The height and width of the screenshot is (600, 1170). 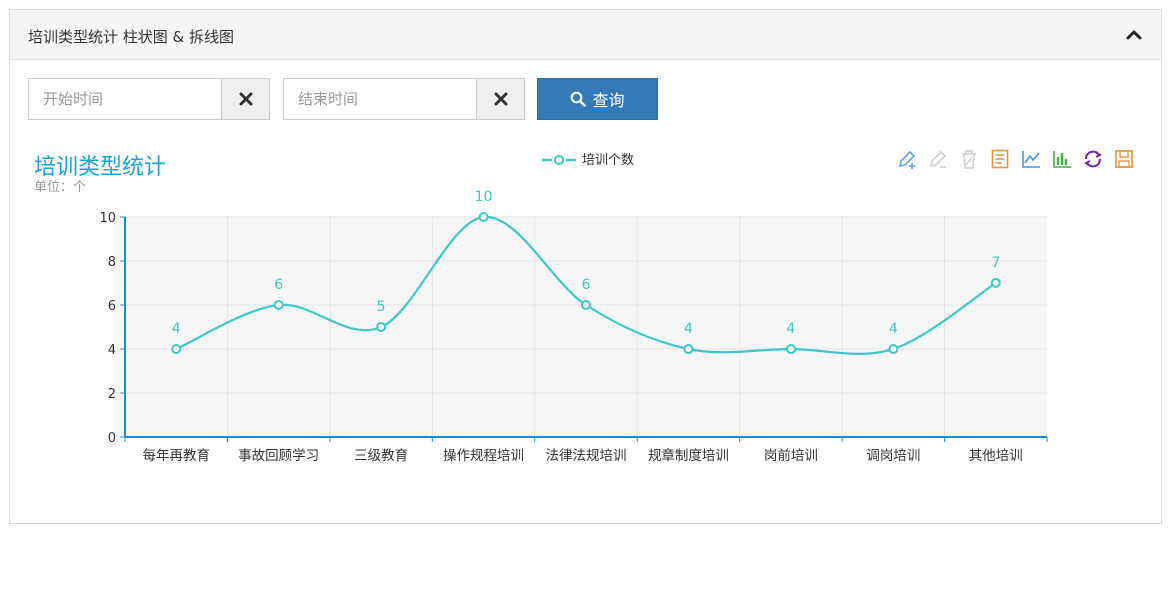 What do you see at coordinates (112, 350) in the screenshot?
I see `y-tick-label: 4` at bounding box center [112, 350].